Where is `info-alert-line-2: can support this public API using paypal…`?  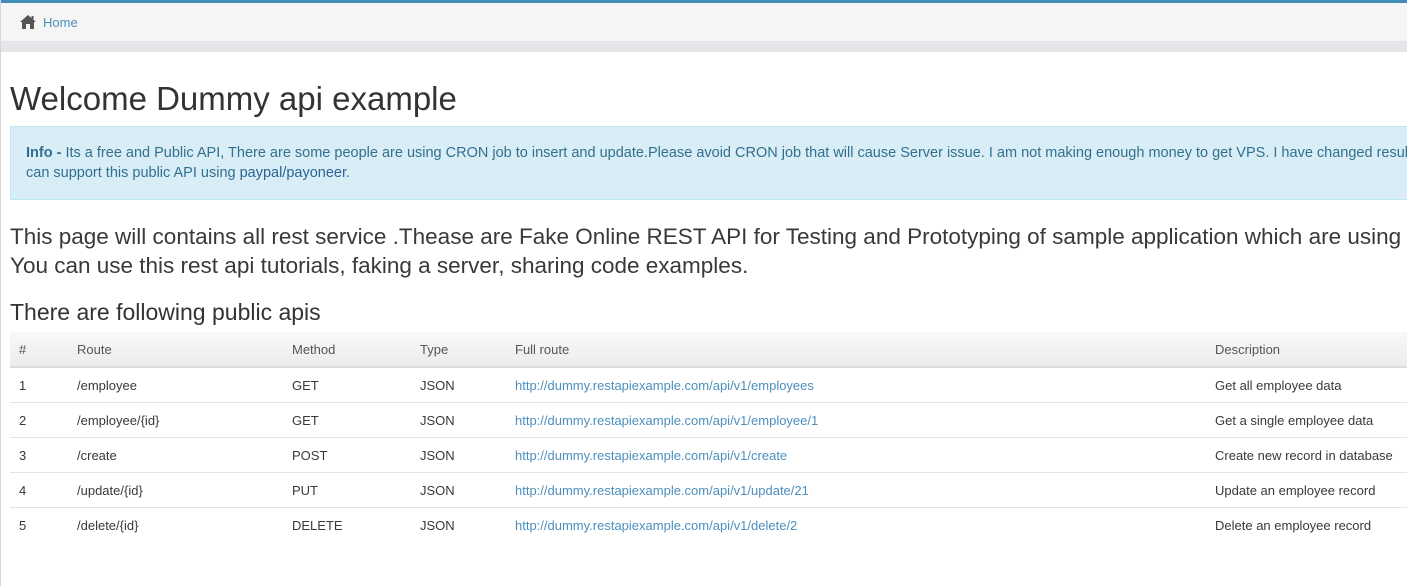 info-alert-line-2: can support this public API using paypal… is located at coordinates (716, 173).